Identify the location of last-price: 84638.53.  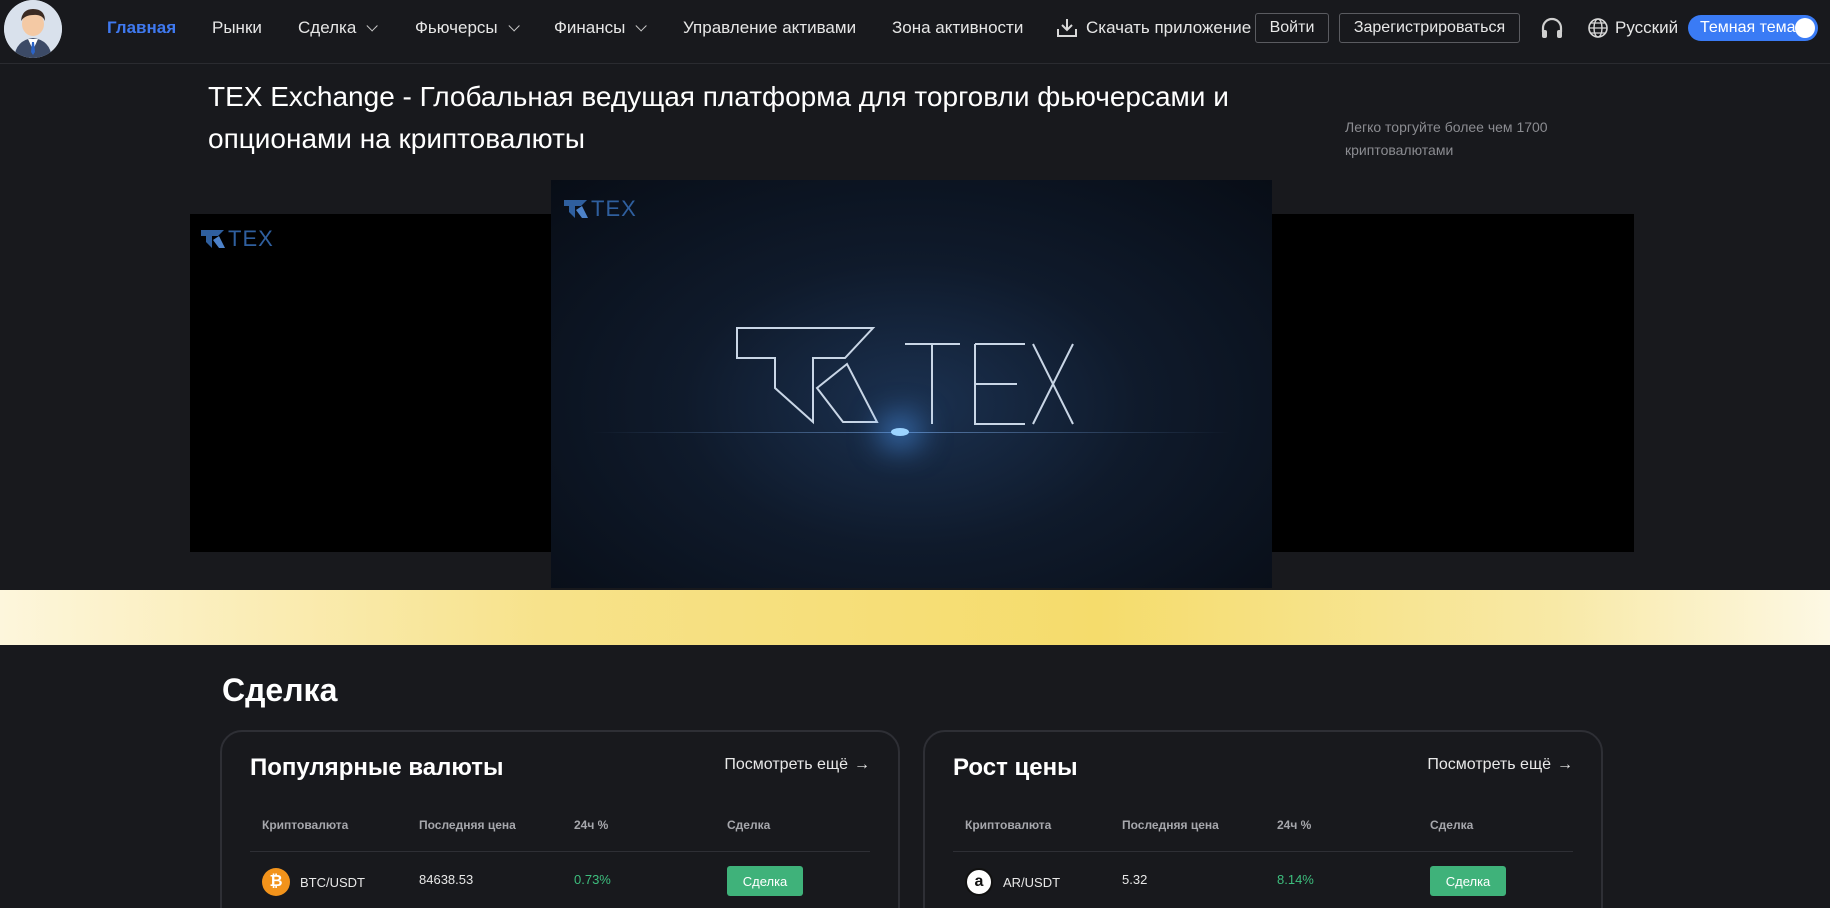
(446, 879).